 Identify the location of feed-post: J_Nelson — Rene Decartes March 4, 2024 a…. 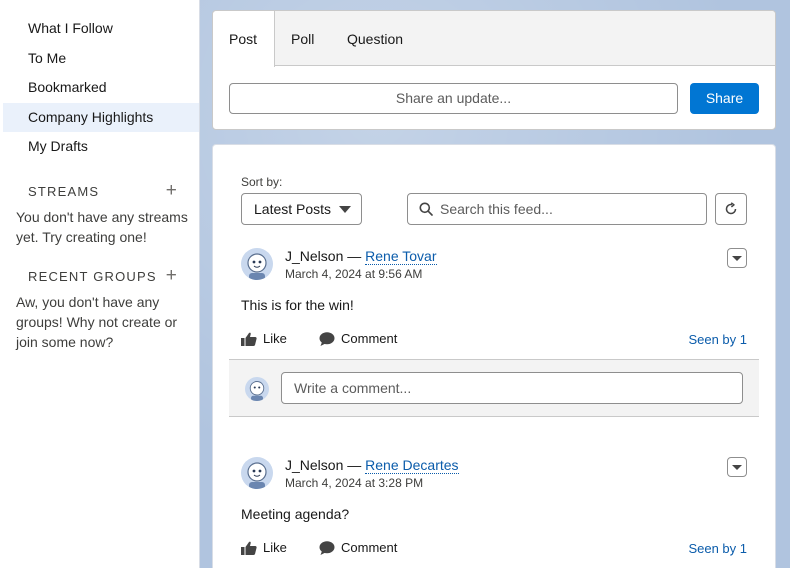
(494, 509).